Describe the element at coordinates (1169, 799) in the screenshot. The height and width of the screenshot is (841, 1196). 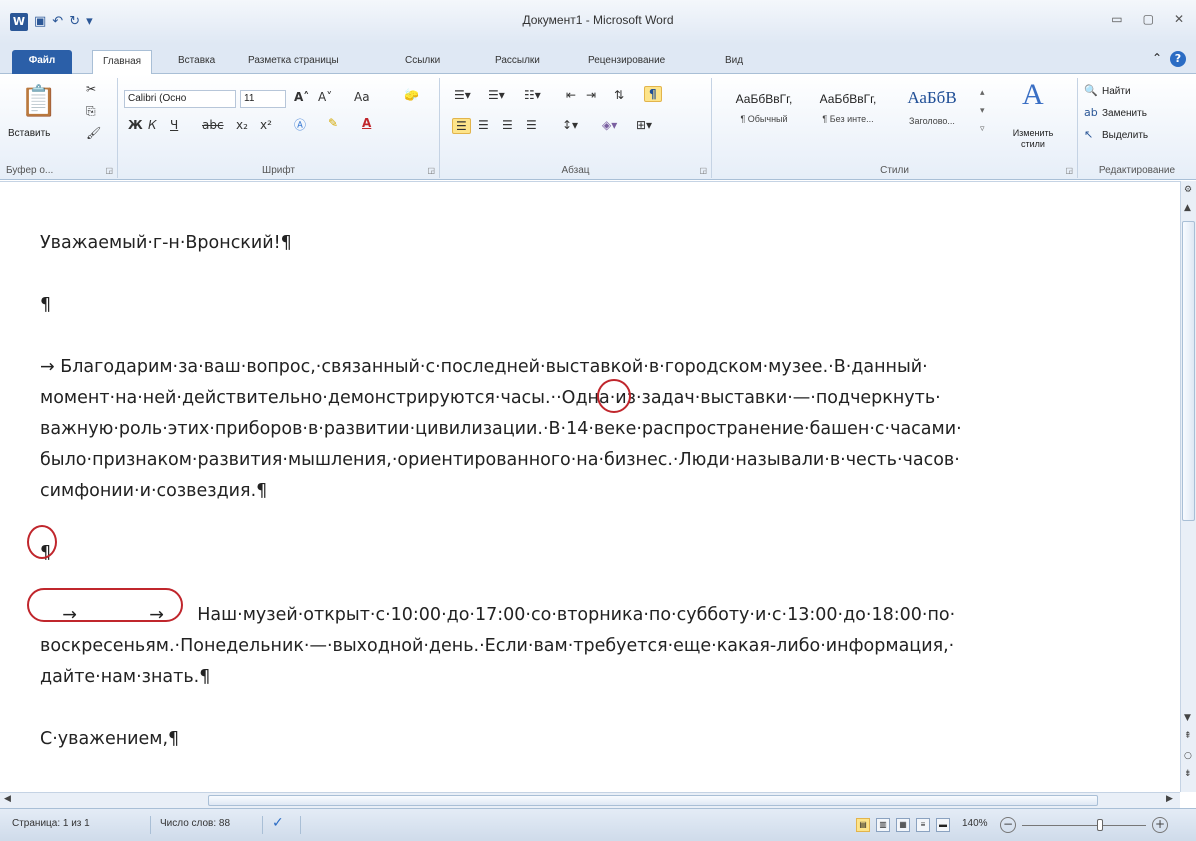
I see `scroll-right-icon: ▶` at that location.